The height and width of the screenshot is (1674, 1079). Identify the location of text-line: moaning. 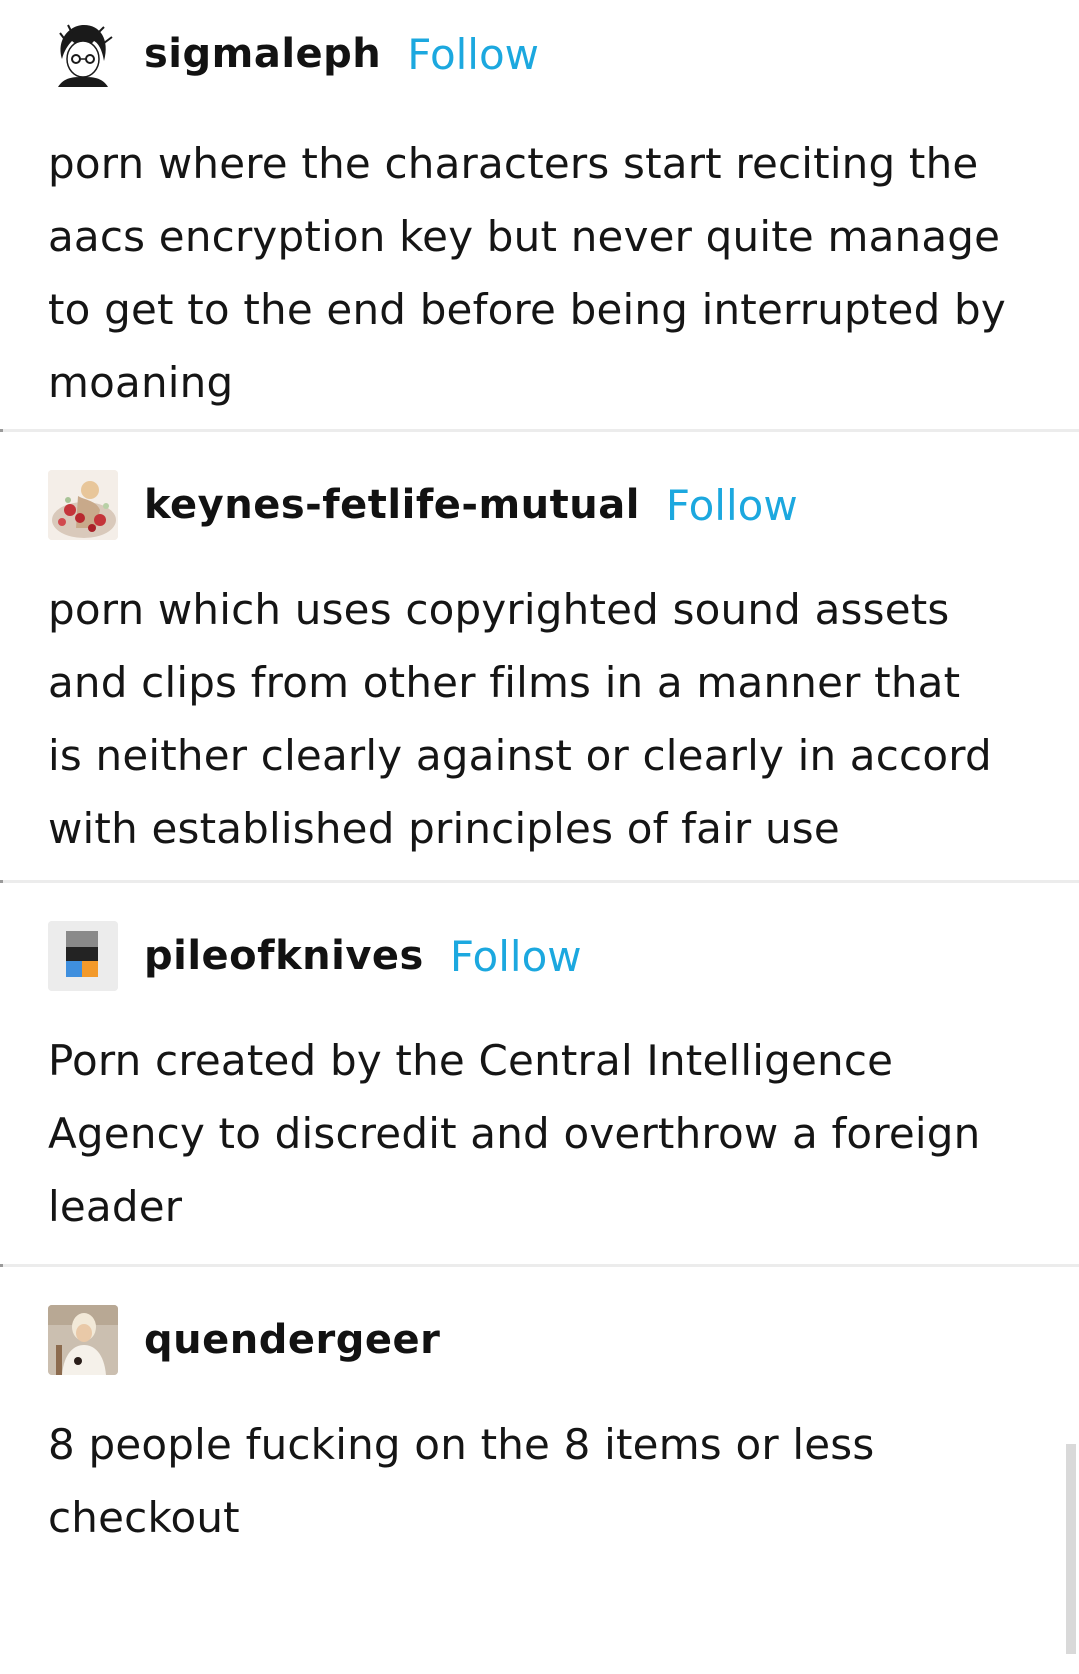
(141, 382).